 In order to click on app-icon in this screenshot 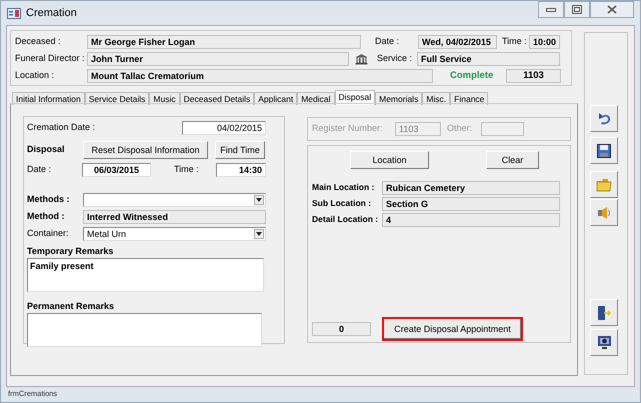, I will do `click(14, 13)`.